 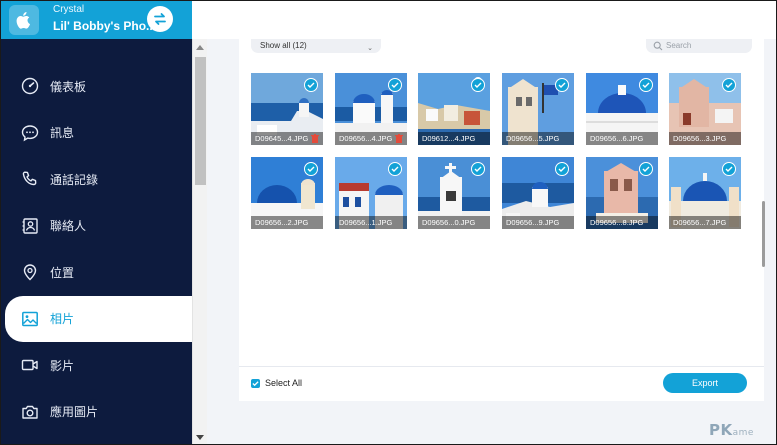 What do you see at coordinates (62, 272) in the screenshot?
I see `sidebar-item-label: 位置` at bounding box center [62, 272].